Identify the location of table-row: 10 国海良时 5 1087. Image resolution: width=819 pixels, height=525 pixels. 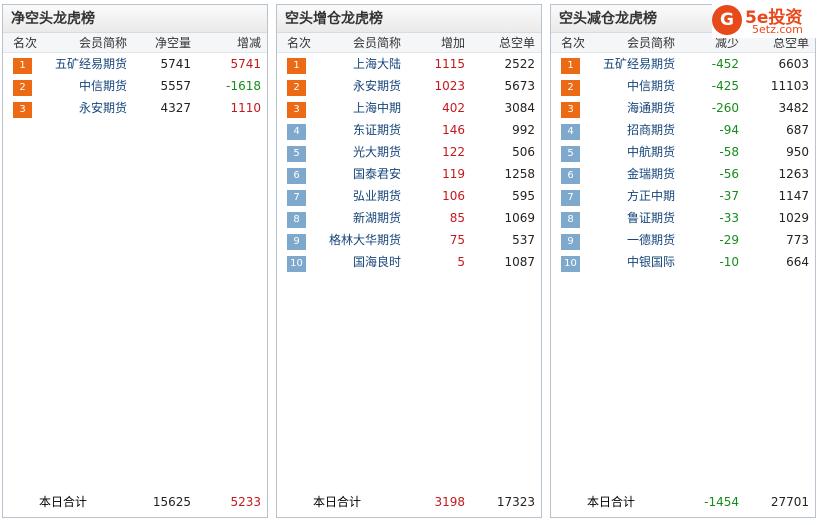
(409, 262).